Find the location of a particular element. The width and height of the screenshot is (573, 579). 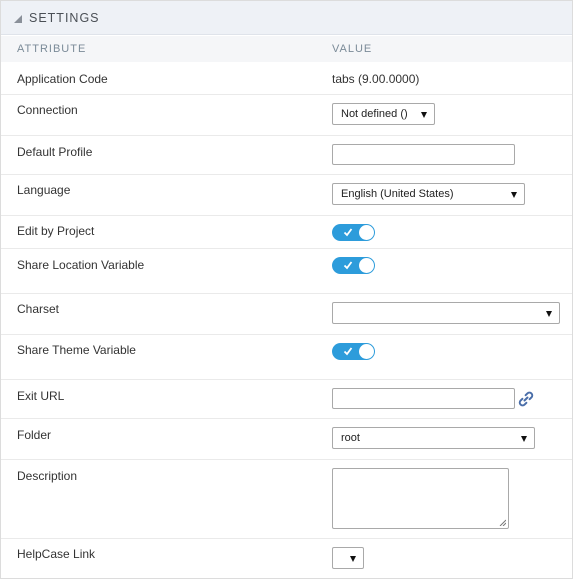

settings-header: SETTINGS is located at coordinates (286, 18).